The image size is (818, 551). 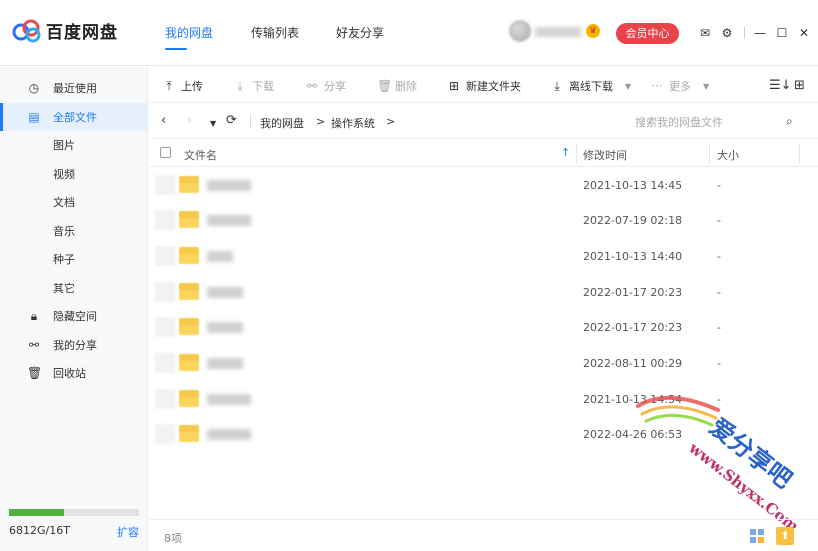 I want to click on sidebar-item-label: 隐藏空间, so click(x=75, y=316).